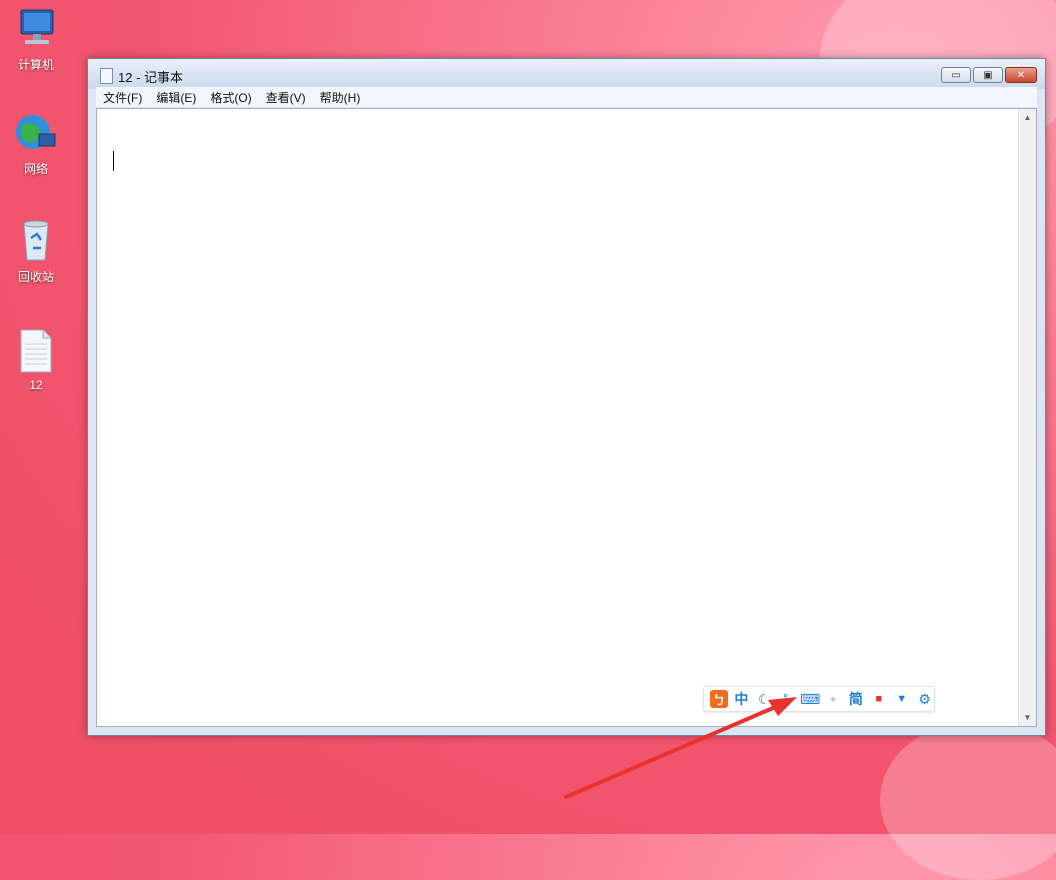 This screenshot has width=1056, height=880. What do you see at coordinates (122, 97) in the screenshot?
I see `menu-file: 文件(F)` at bounding box center [122, 97].